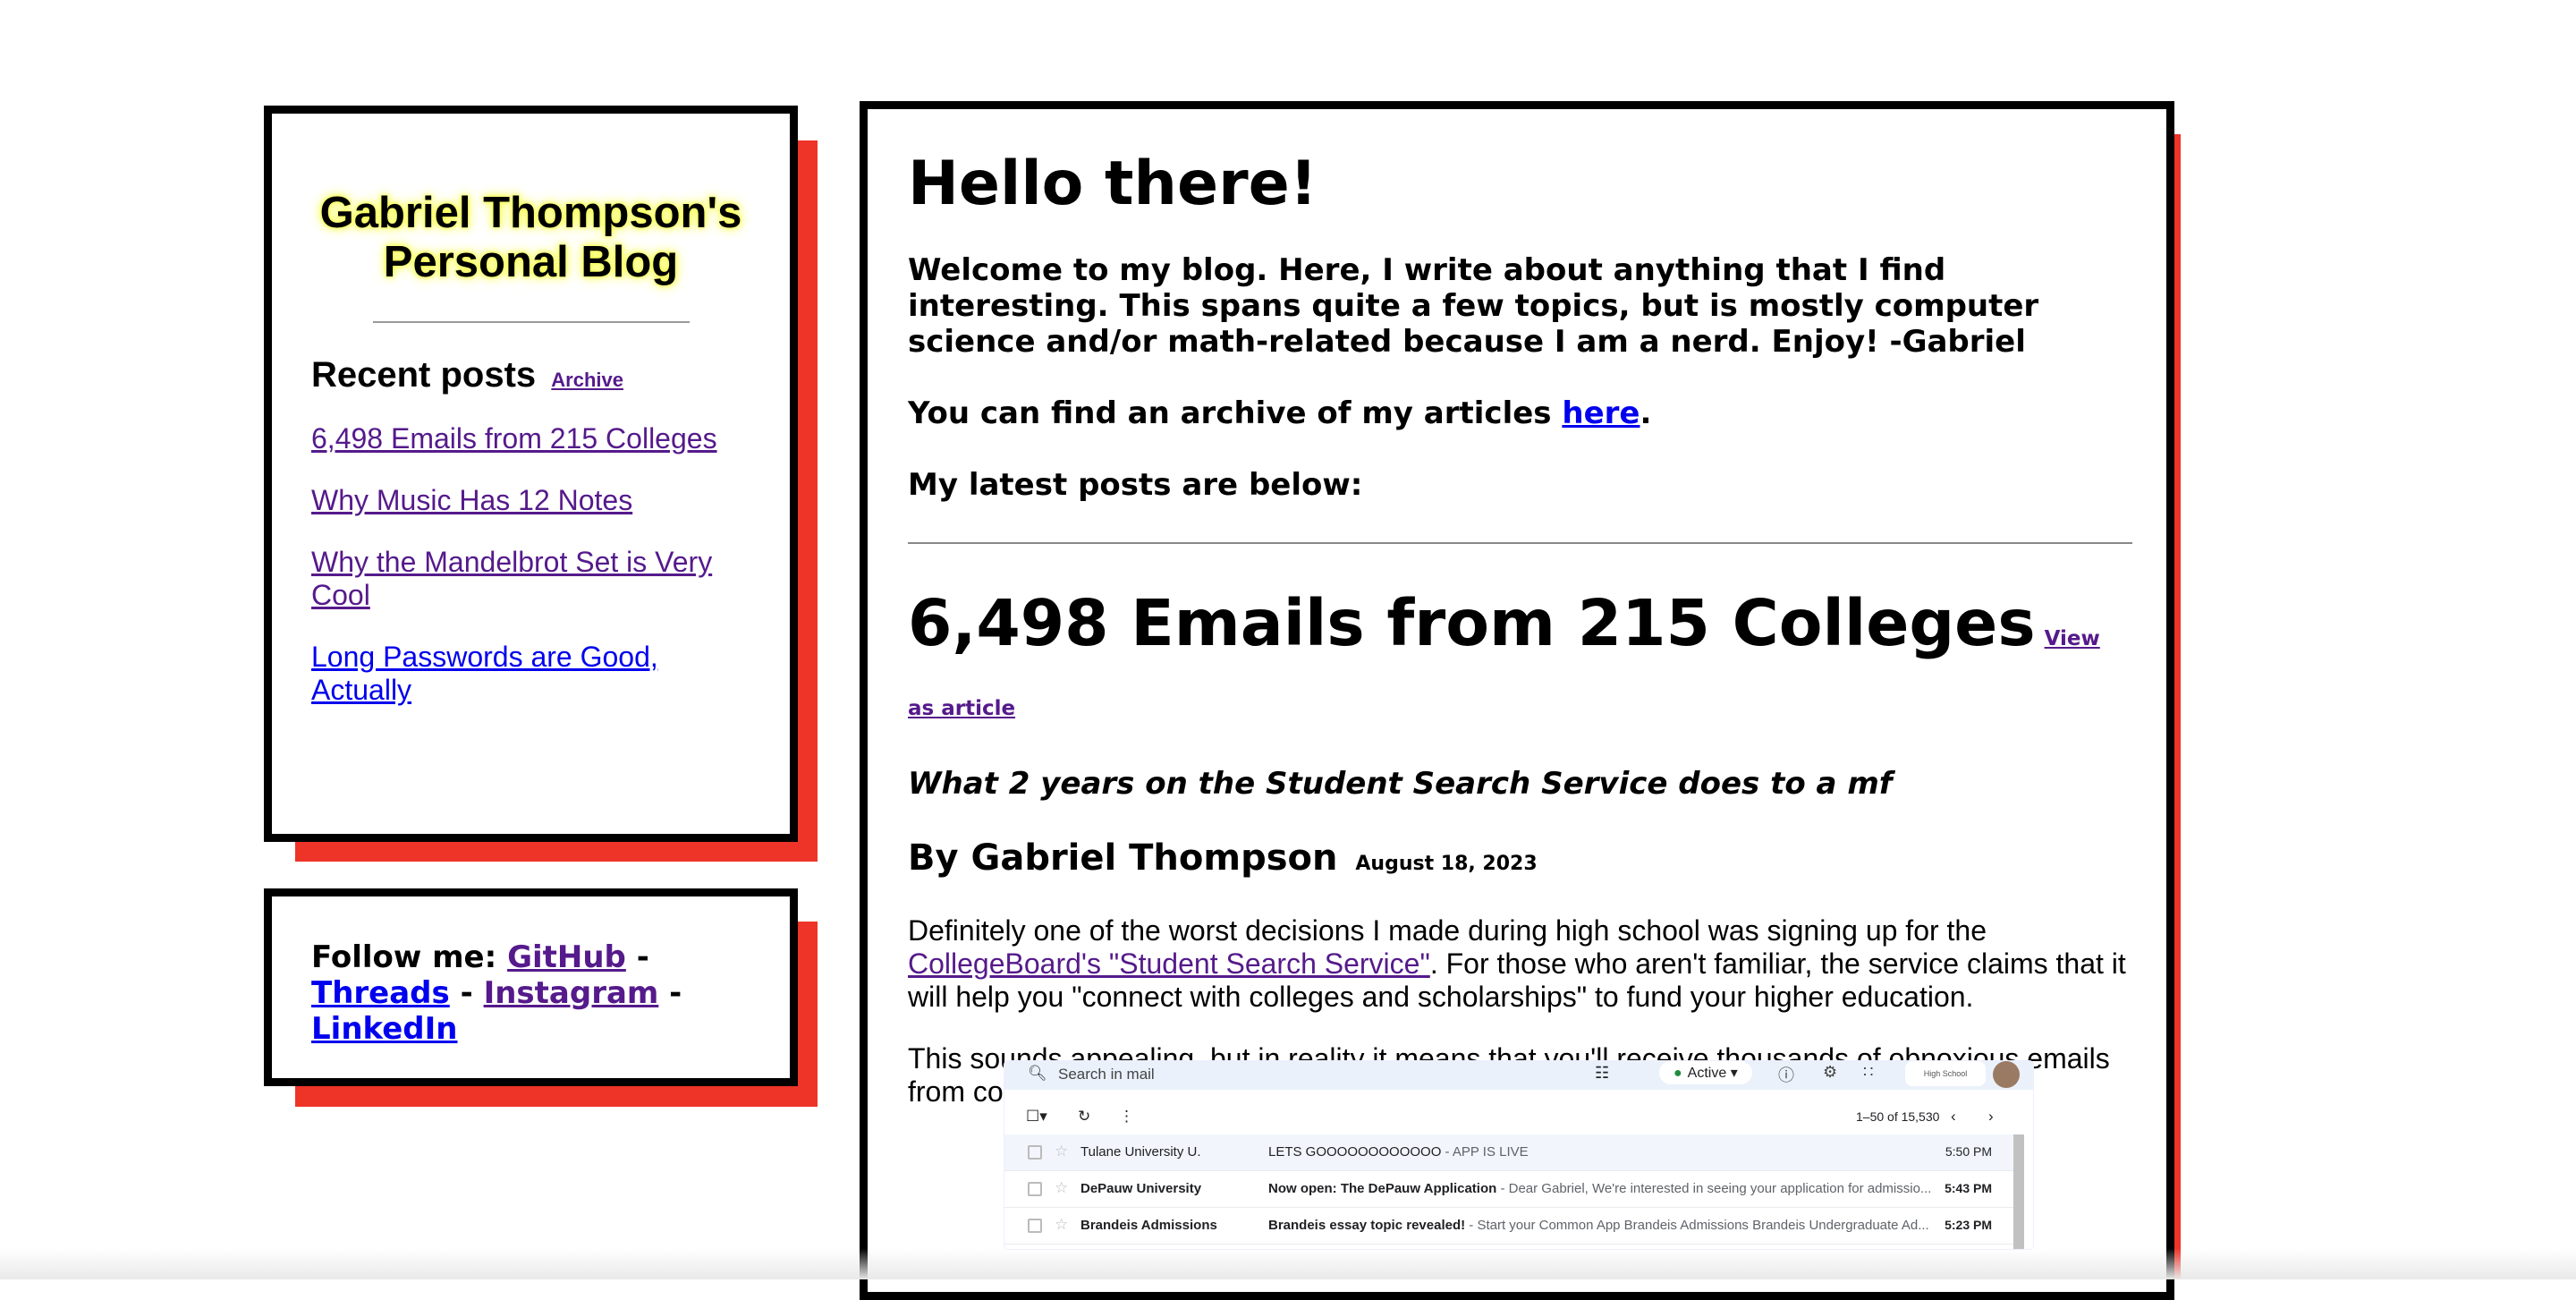 This screenshot has height=1300, width=2576. I want to click on blog-title: Gabriel Thompson's Personal Blog, so click(530, 238).